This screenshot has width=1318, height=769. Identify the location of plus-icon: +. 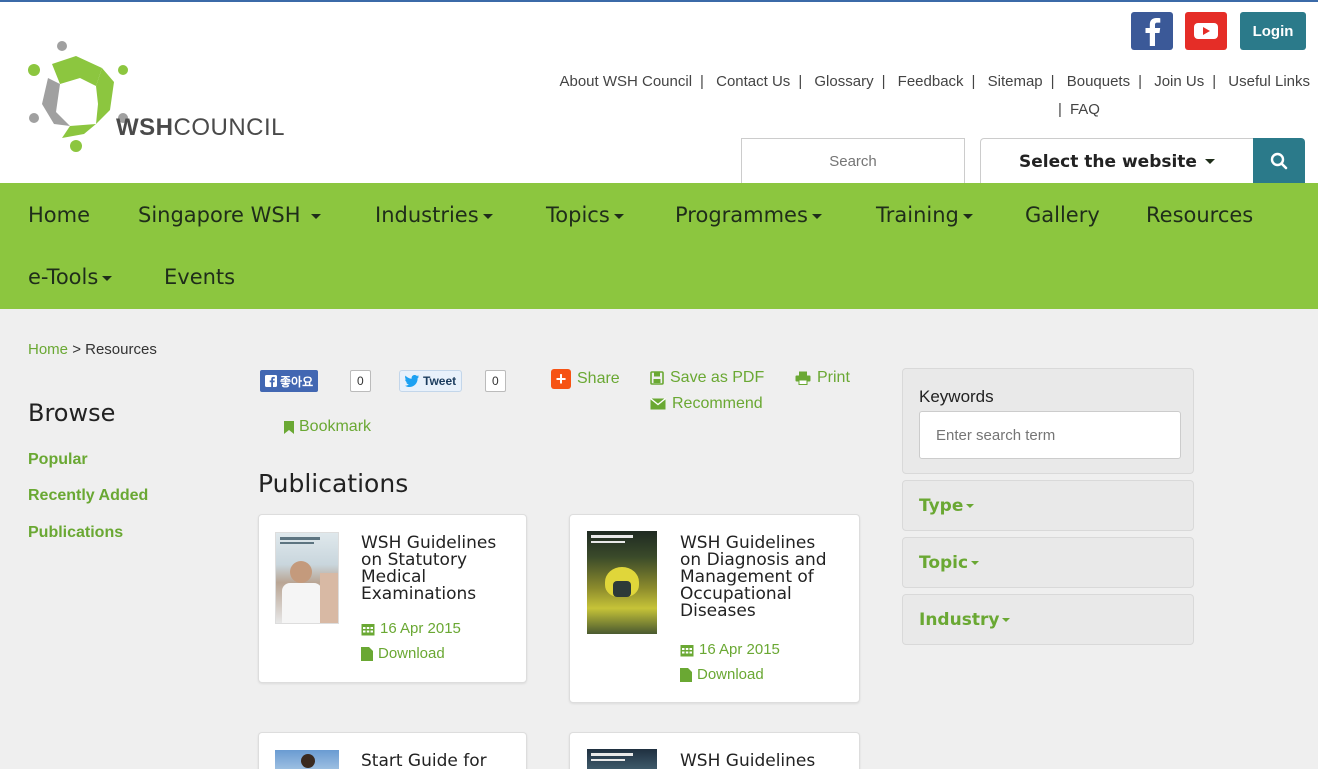
(561, 379).